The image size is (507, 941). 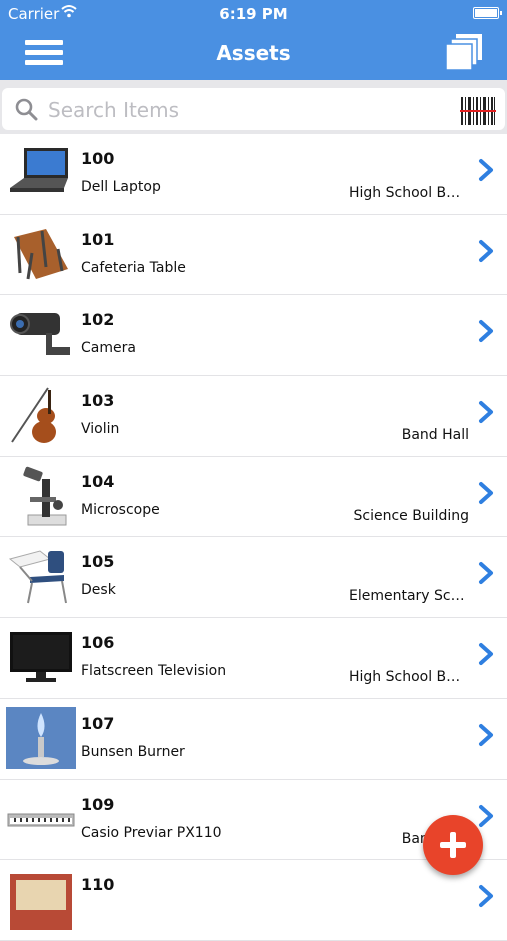 I want to click on item-location: Science Building, so click(x=411, y=515).